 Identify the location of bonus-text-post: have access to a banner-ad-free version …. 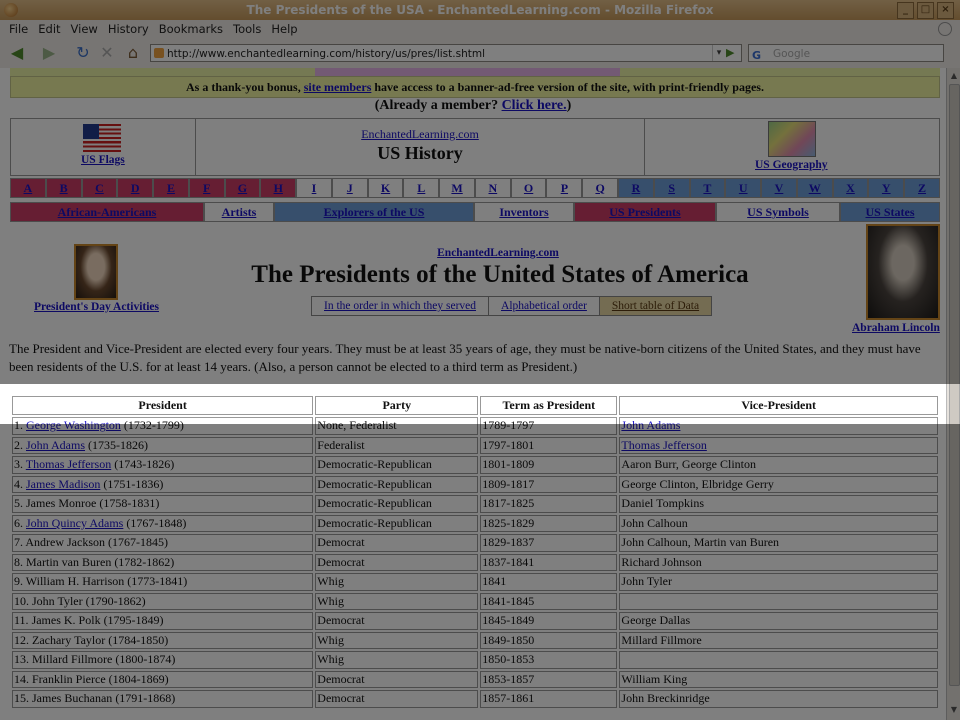
(567, 87).